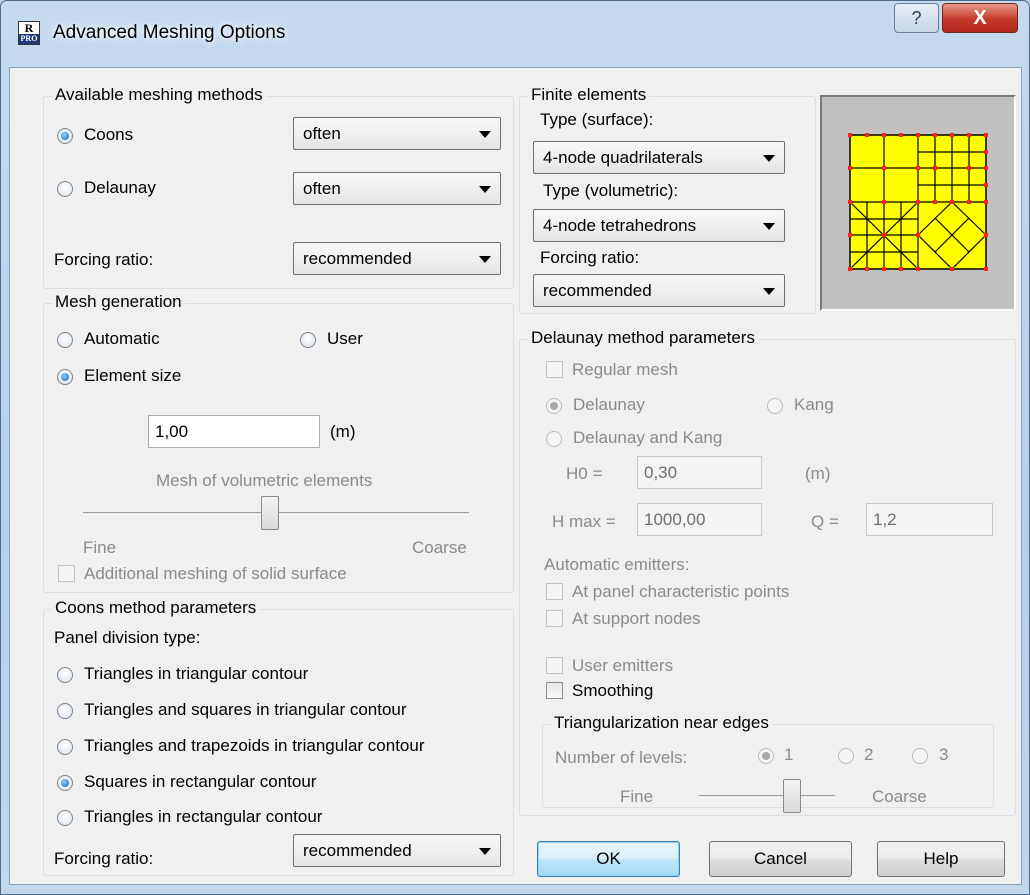 This screenshot has height=895, width=1030. I want to click on mesh-preview-image, so click(918, 203).